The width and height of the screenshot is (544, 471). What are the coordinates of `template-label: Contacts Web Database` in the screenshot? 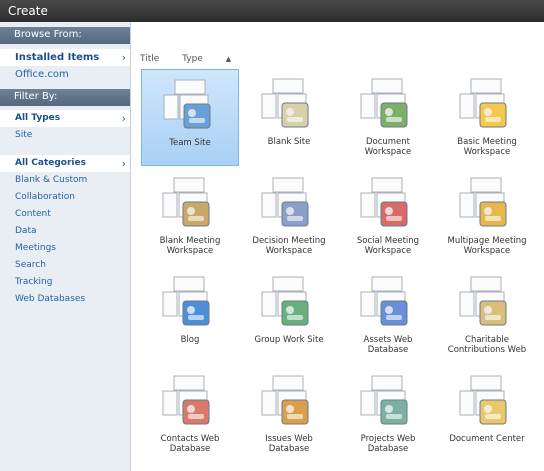 It's located at (190, 444).